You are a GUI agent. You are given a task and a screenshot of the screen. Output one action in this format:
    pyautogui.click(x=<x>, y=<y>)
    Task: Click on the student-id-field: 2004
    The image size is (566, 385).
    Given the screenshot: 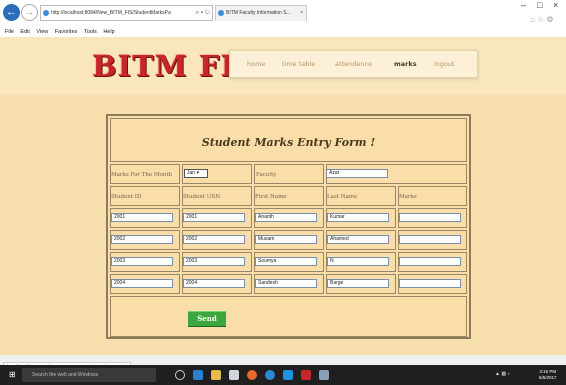 What is the action you would take?
    pyautogui.click(x=142, y=283)
    